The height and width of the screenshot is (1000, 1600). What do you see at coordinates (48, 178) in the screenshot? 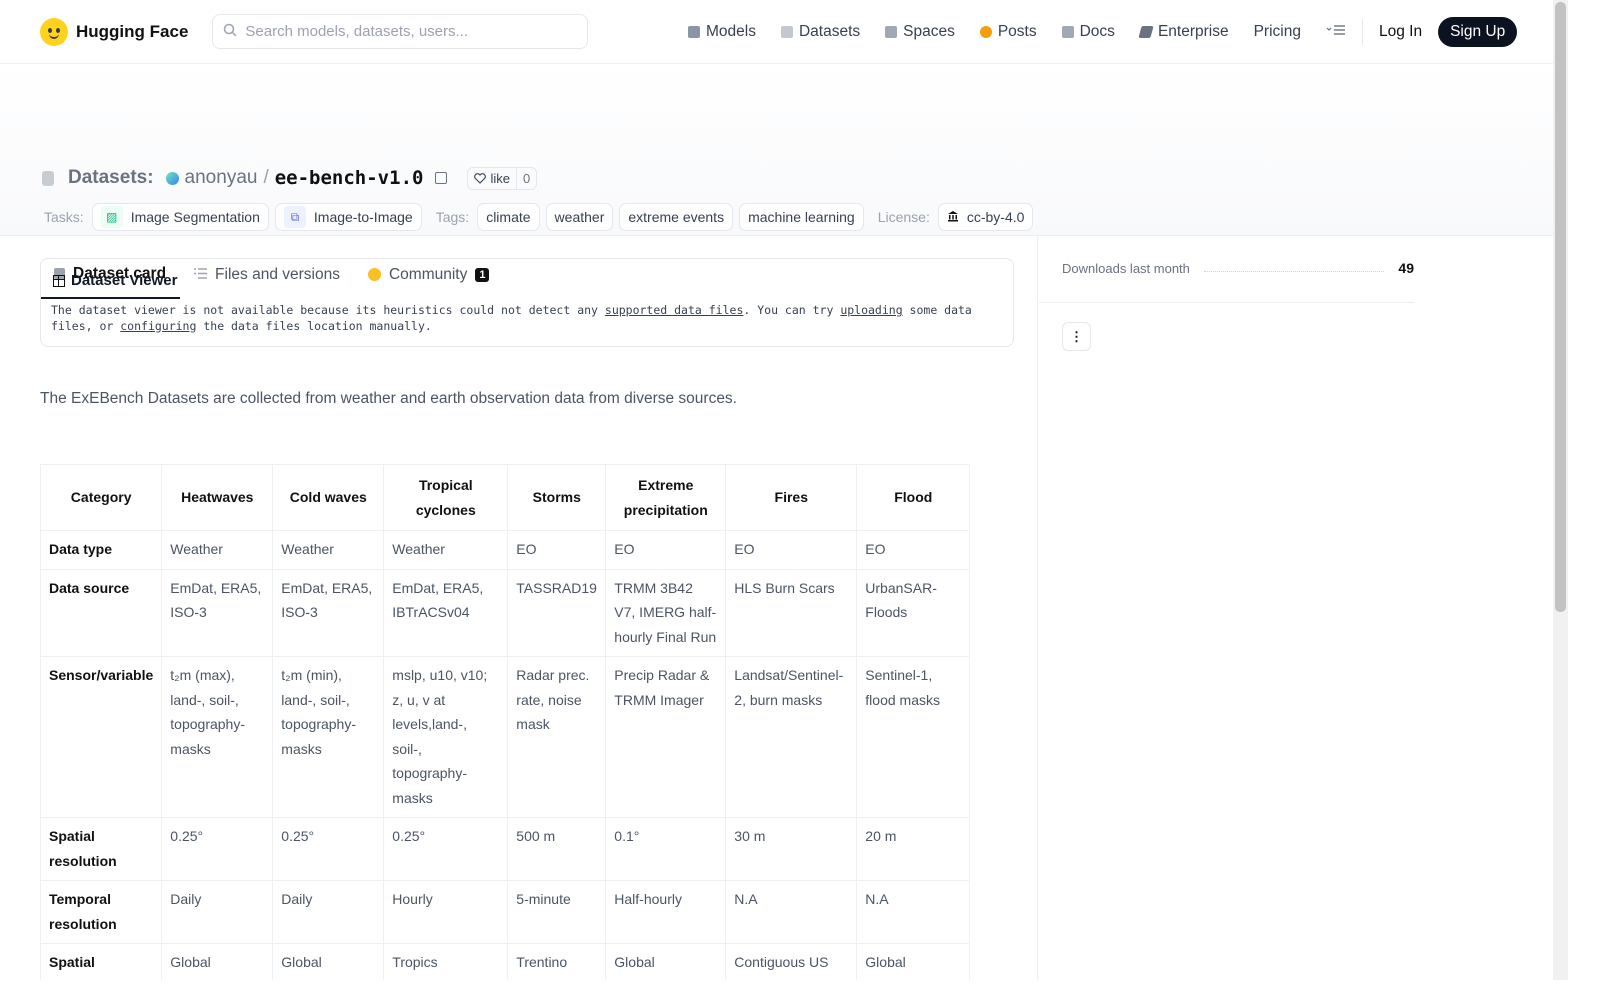
I see `dataset-icon` at bounding box center [48, 178].